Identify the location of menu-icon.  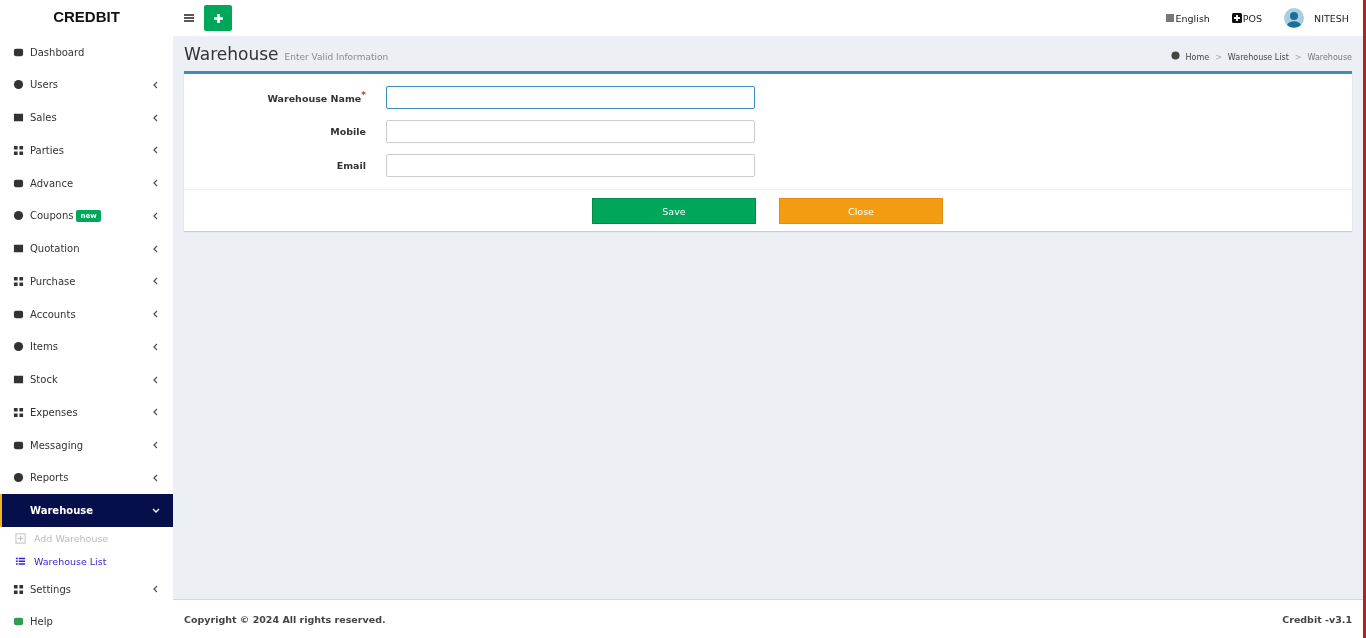
(189, 18).